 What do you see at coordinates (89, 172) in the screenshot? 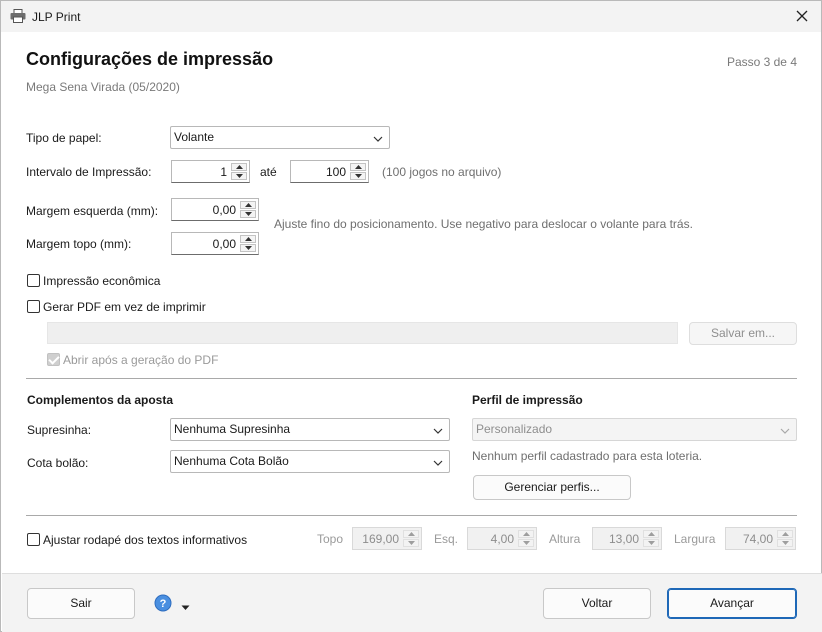
I see `interval-label: Intervalo de Impressão:` at bounding box center [89, 172].